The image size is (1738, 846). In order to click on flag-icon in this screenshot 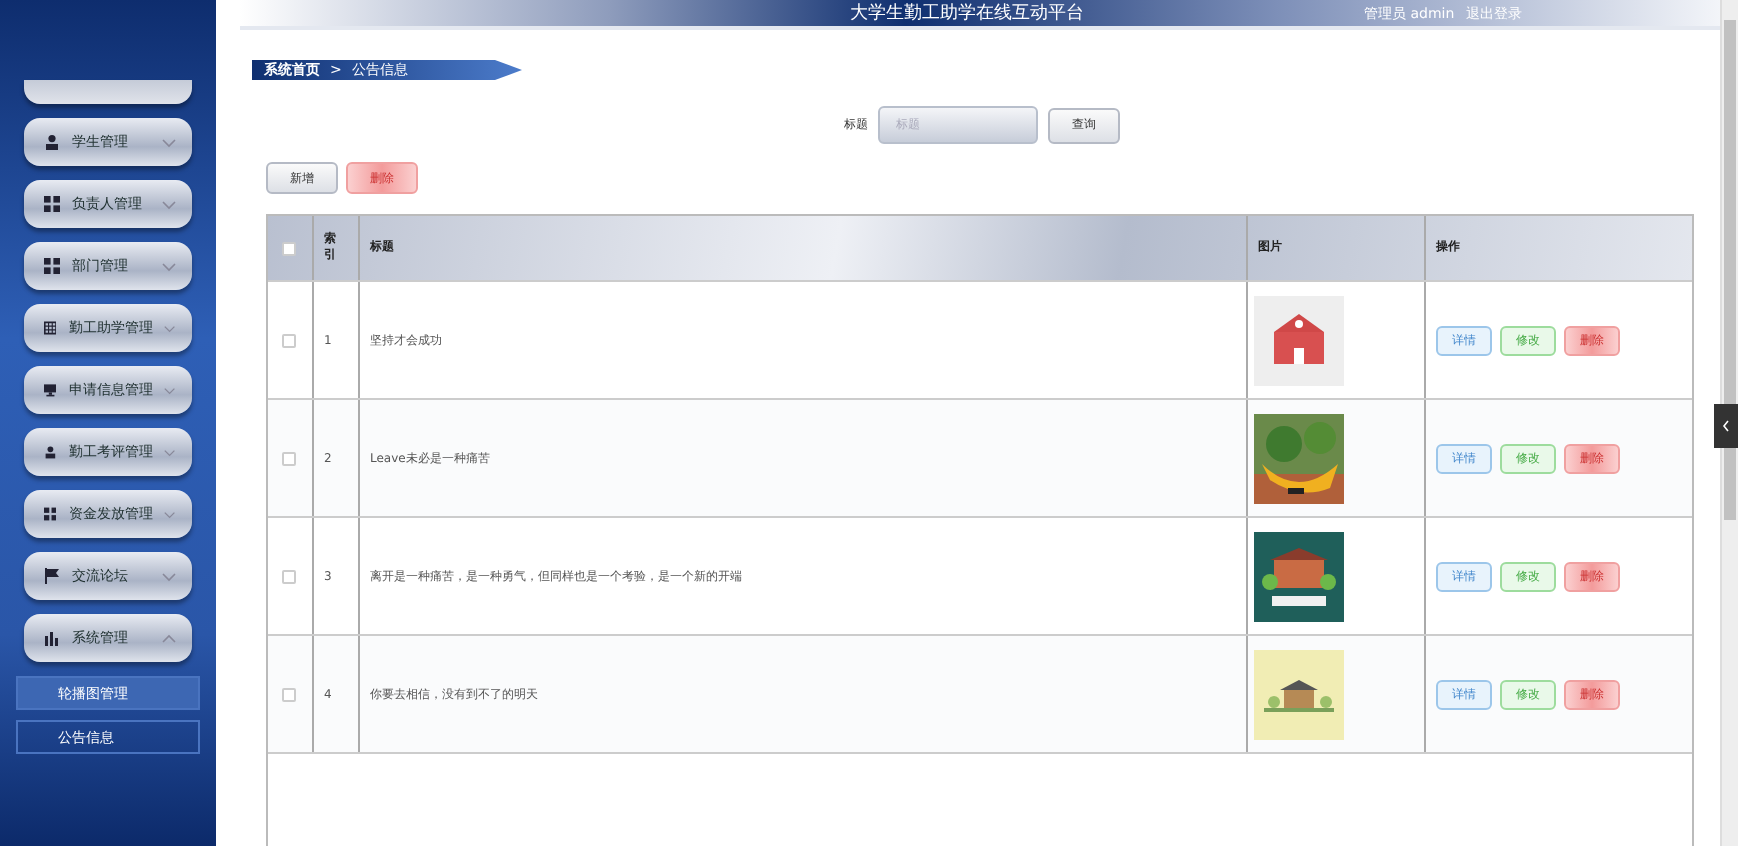, I will do `click(52, 576)`.